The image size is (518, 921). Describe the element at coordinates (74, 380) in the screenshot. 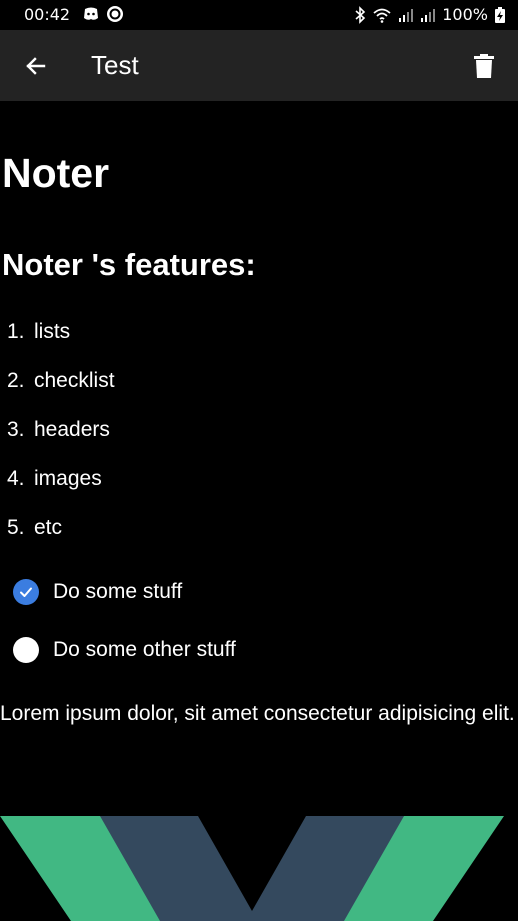

I see `list-text: checklist` at that location.